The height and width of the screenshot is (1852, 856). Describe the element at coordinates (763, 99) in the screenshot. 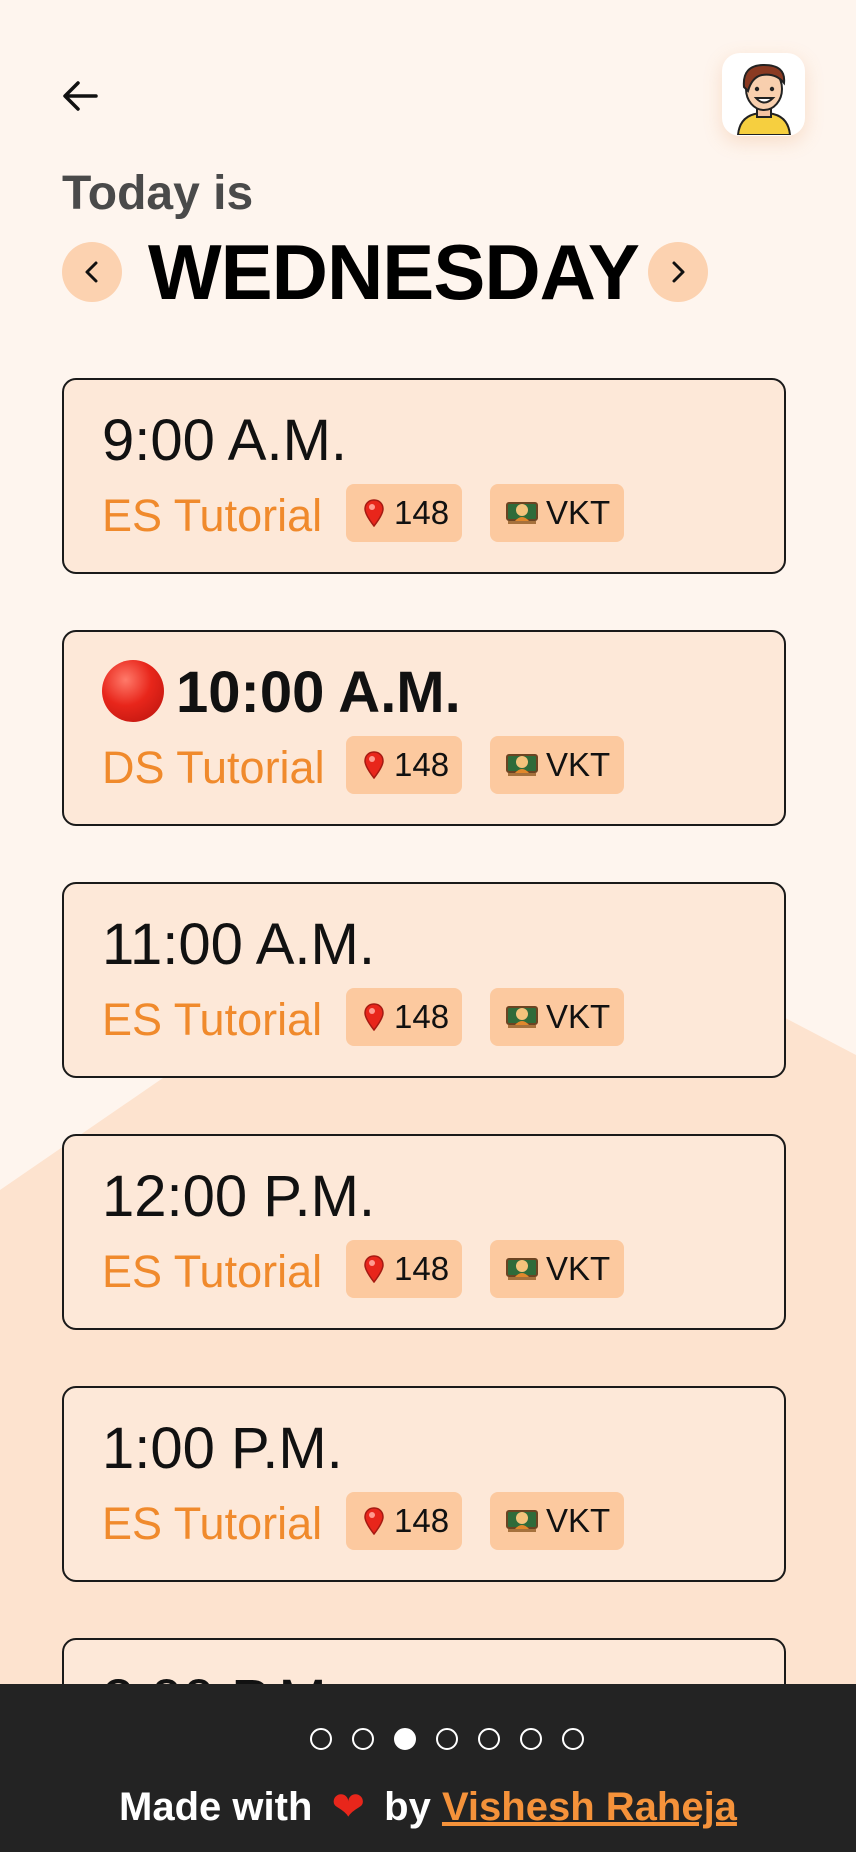

I see `user-avatar-icon` at that location.